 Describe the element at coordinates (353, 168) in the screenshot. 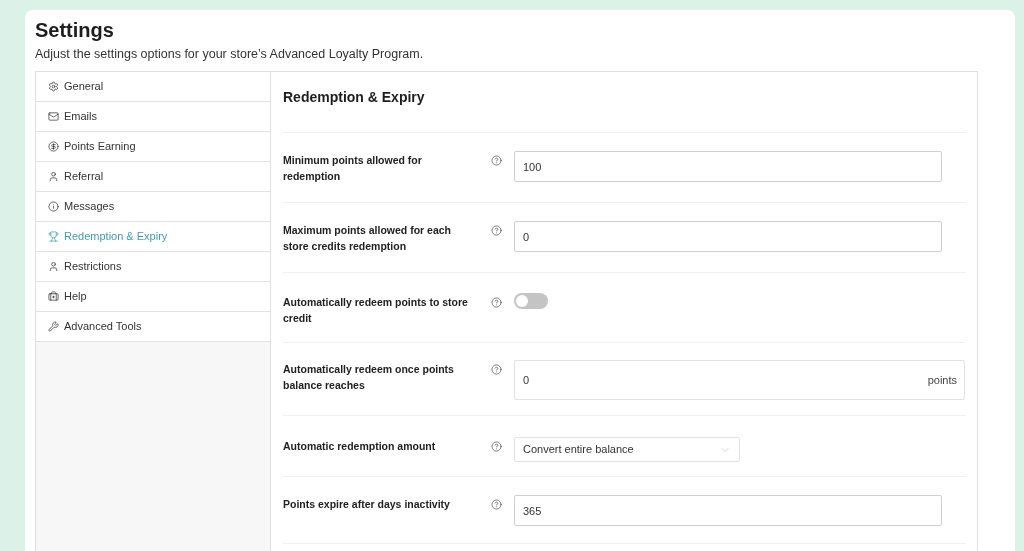

I see `setting-label: Minimum points allowed for redemption` at that location.